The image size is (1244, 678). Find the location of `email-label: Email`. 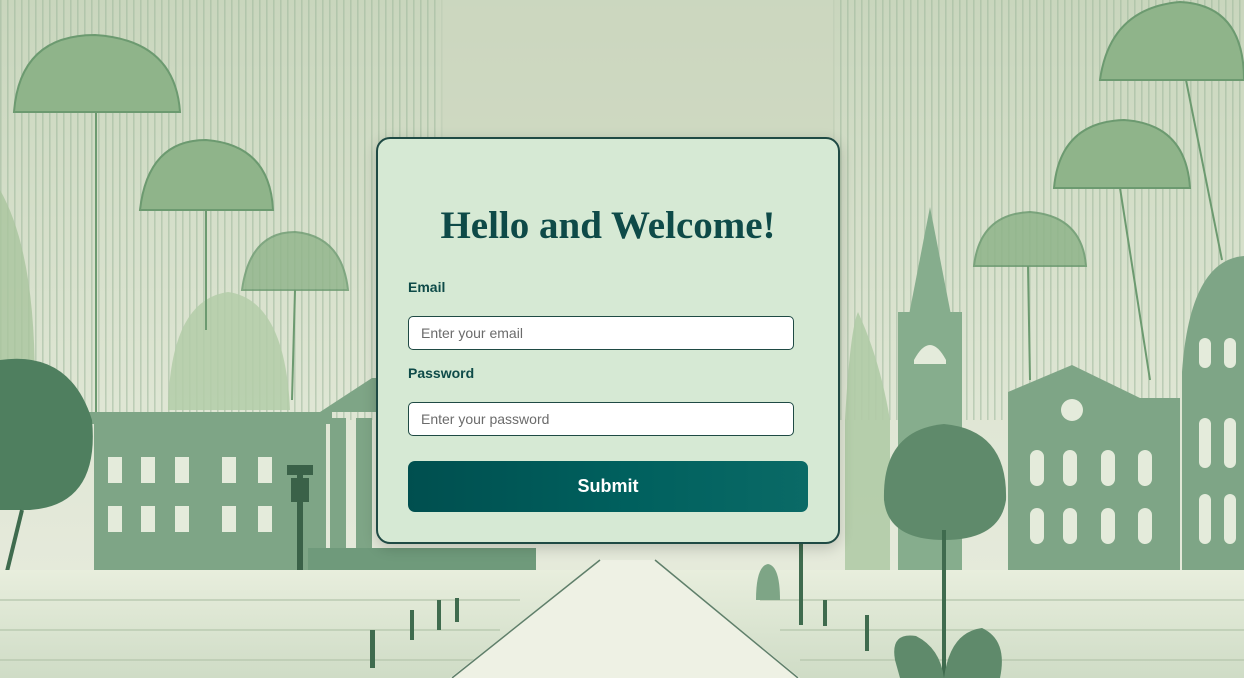

email-label: Email is located at coordinates (427, 287).